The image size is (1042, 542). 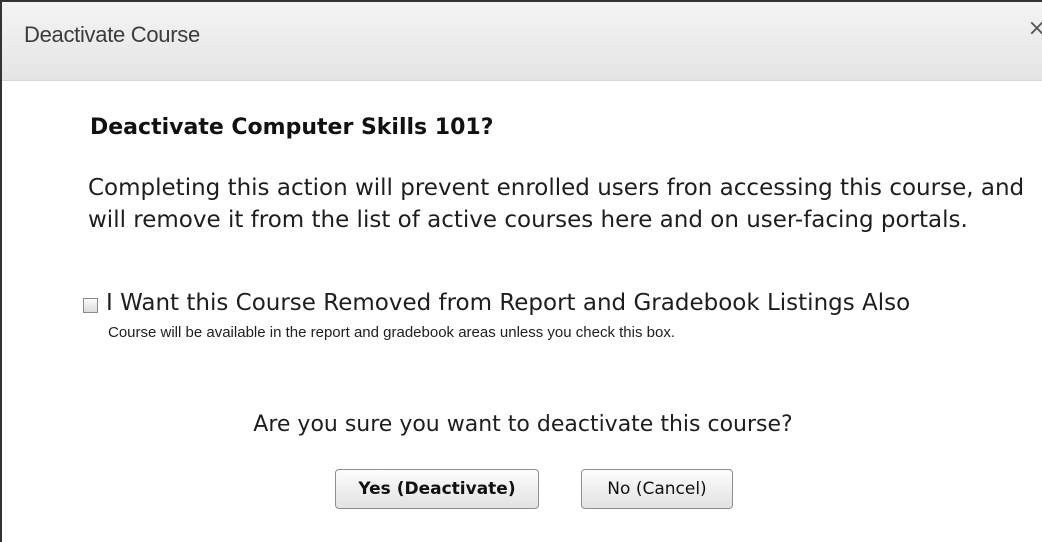 I want to click on remove-from-listings-checkbox, so click(x=90, y=305).